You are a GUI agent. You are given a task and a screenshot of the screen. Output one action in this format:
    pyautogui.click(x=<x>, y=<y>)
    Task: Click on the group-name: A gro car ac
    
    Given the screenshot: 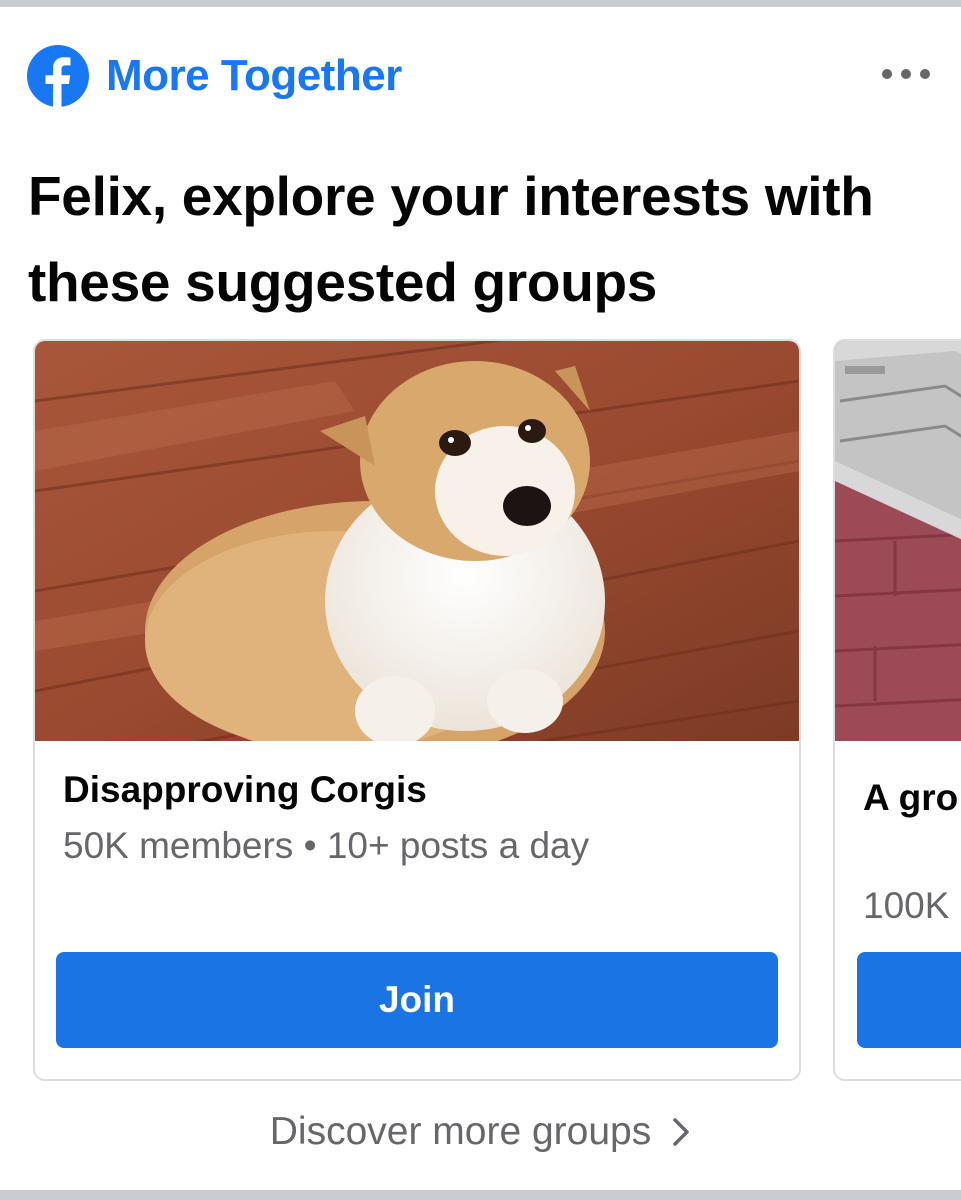 What is the action you would take?
    pyautogui.click(x=912, y=798)
    